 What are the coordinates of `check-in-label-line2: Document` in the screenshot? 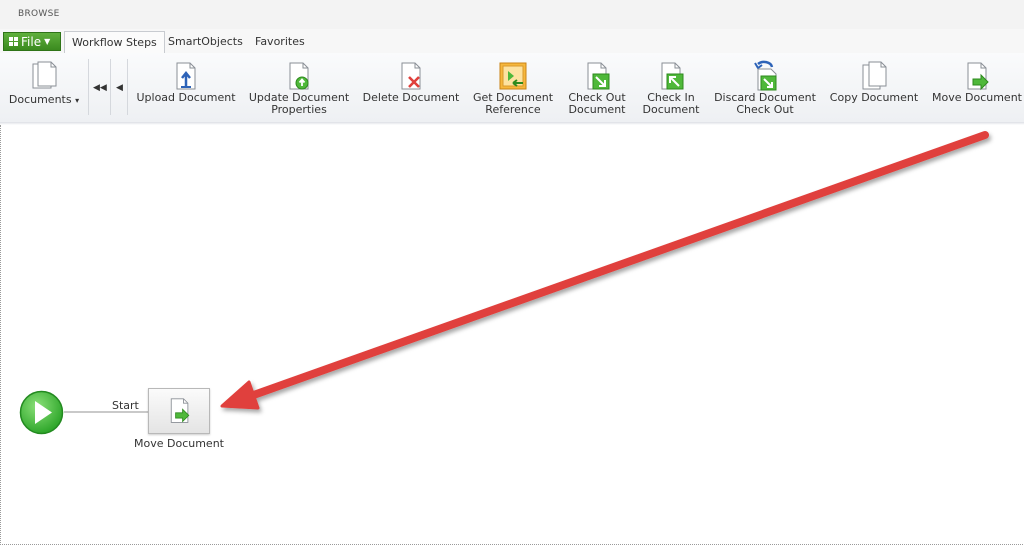 It's located at (671, 109).